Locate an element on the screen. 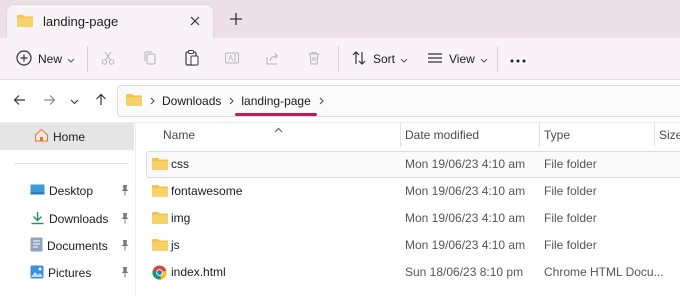 This screenshot has width=680, height=296. copy-icon is located at coordinates (150, 59).